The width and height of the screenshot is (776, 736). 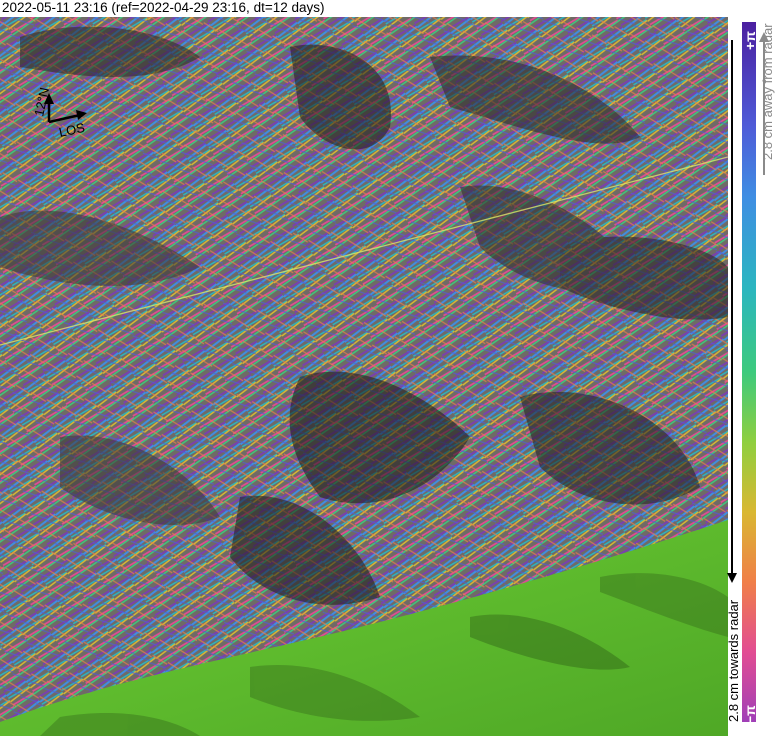 What do you see at coordinates (748, 307) in the screenshot?
I see `legend-arrows` at bounding box center [748, 307].